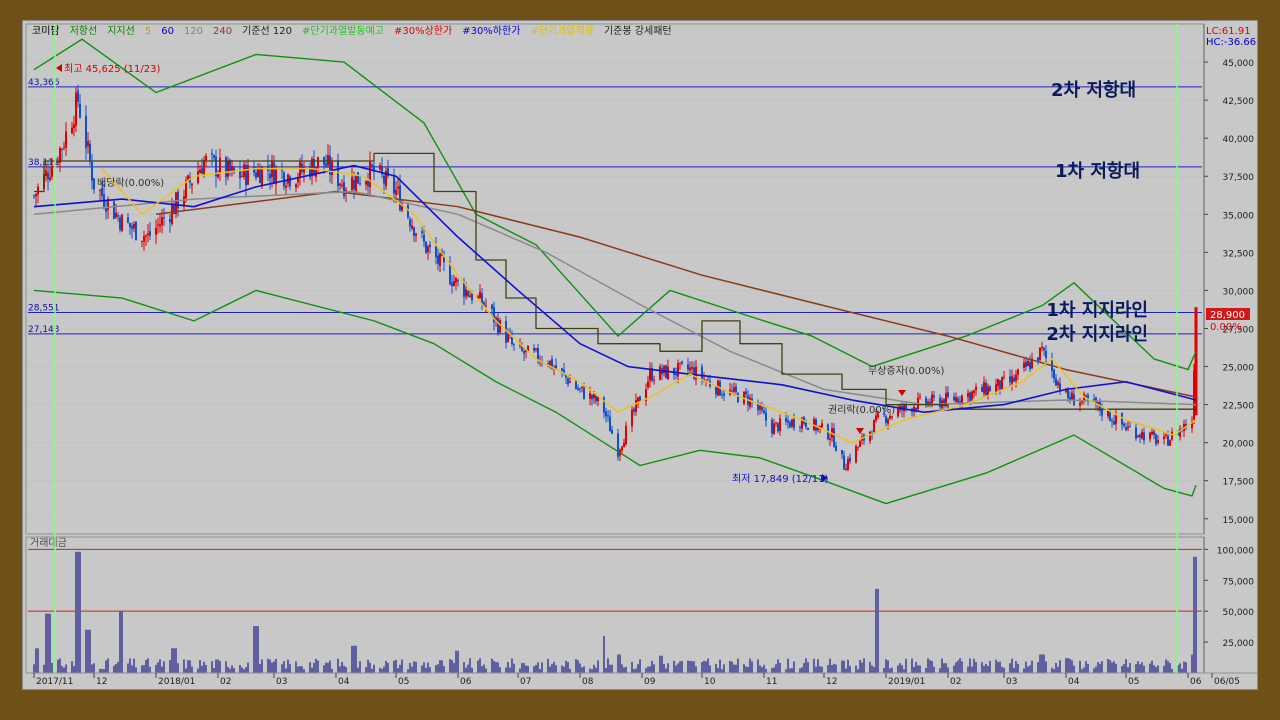  What do you see at coordinates (1228, 31) in the screenshot?
I see `lc-readout: LC:61.91` at bounding box center [1228, 31].